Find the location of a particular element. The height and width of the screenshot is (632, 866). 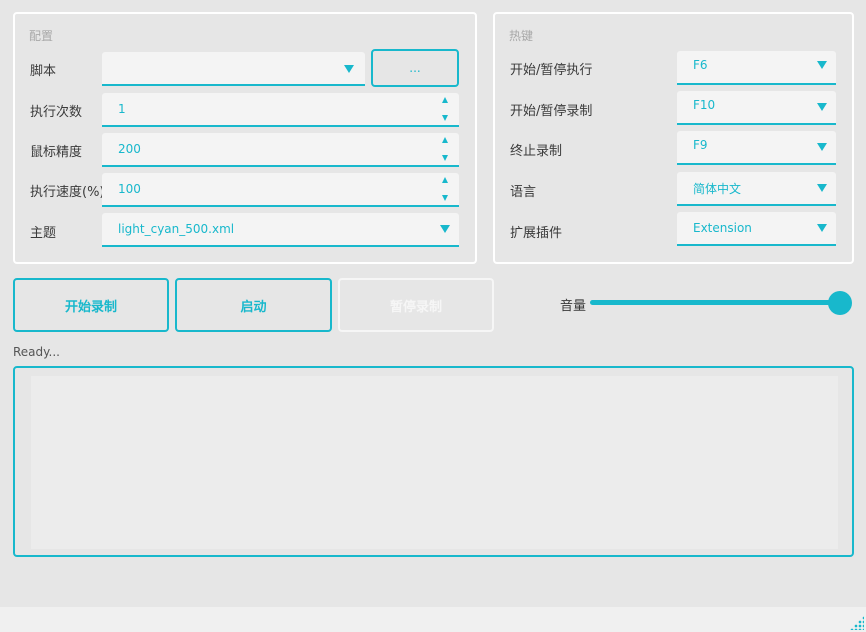

stop-record-label: 终止录制 is located at coordinates (536, 151).